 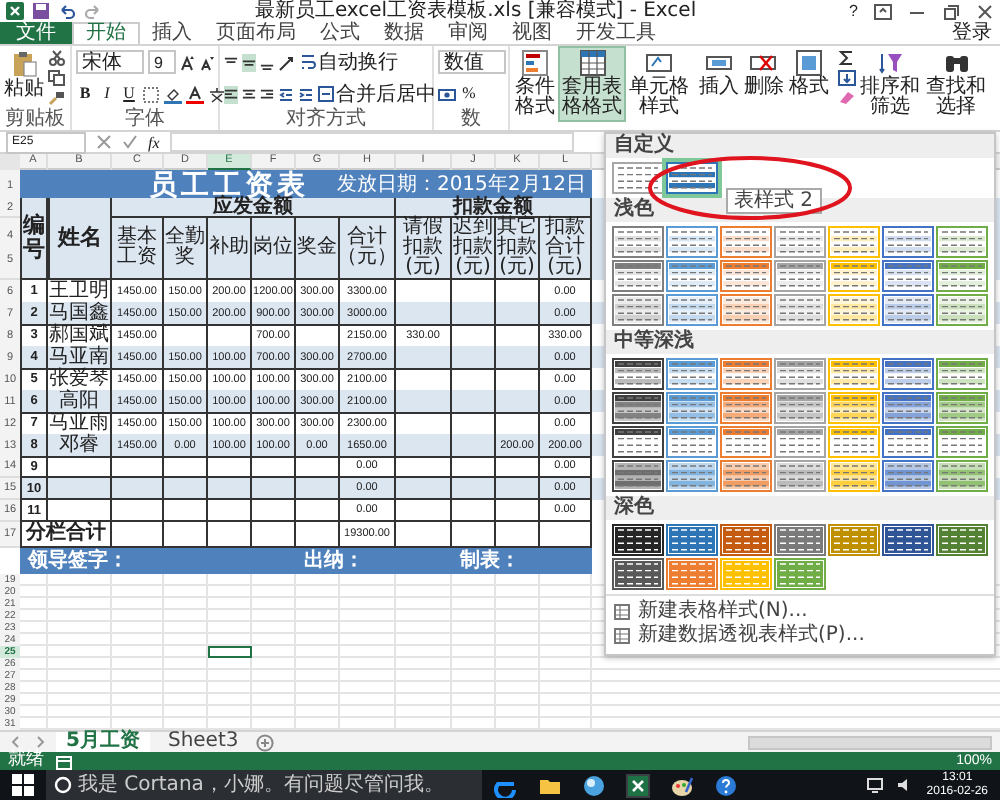 What do you see at coordinates (847, 98) in the screenshot?
I see `eraser-icon` at bounding box center [847, 98].